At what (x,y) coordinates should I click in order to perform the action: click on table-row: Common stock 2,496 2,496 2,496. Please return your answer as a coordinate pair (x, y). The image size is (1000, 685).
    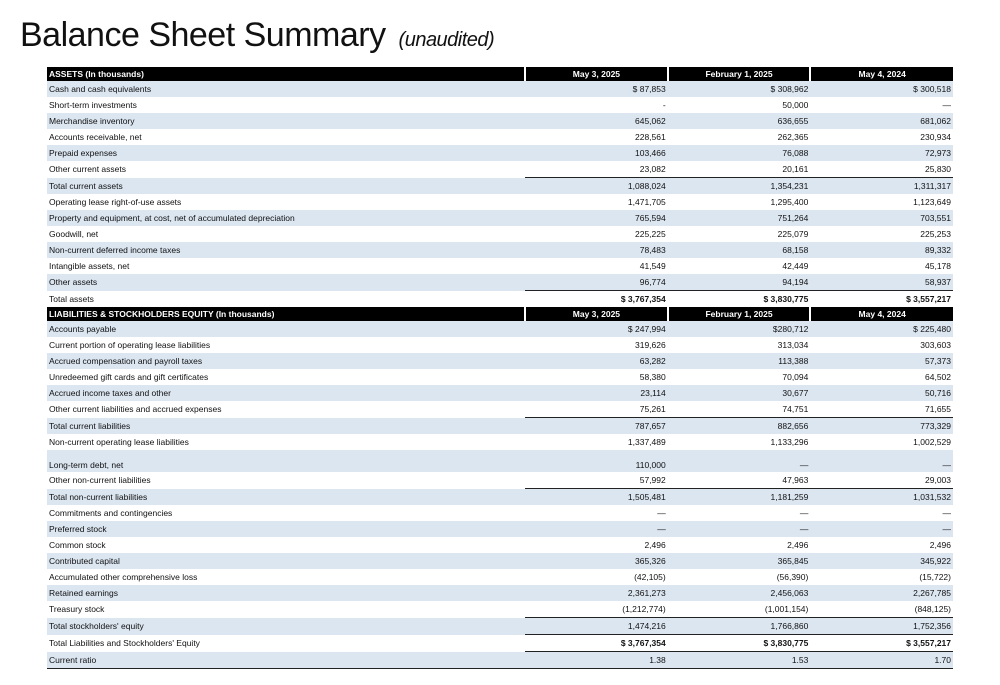
    Looking at the image, I should click on (500, 545).